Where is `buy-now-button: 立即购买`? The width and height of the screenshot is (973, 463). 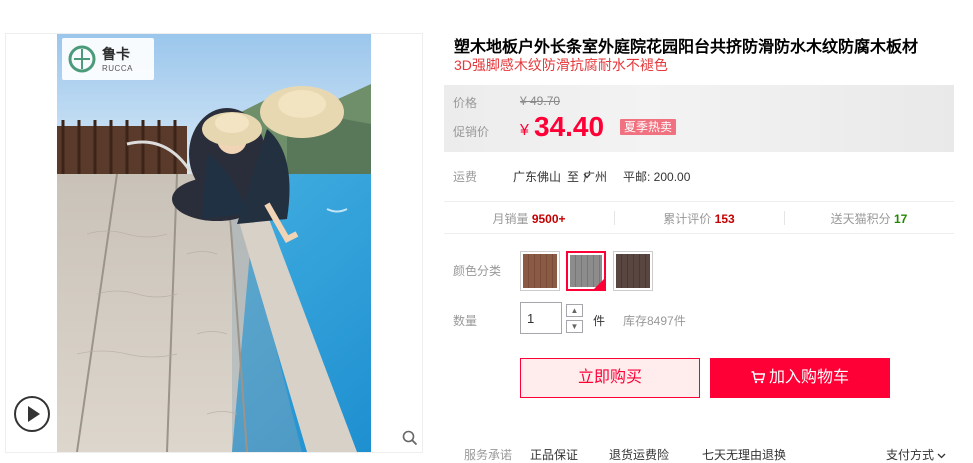 buy-now-button: 立即购买 is located at coordinates (610, 378).